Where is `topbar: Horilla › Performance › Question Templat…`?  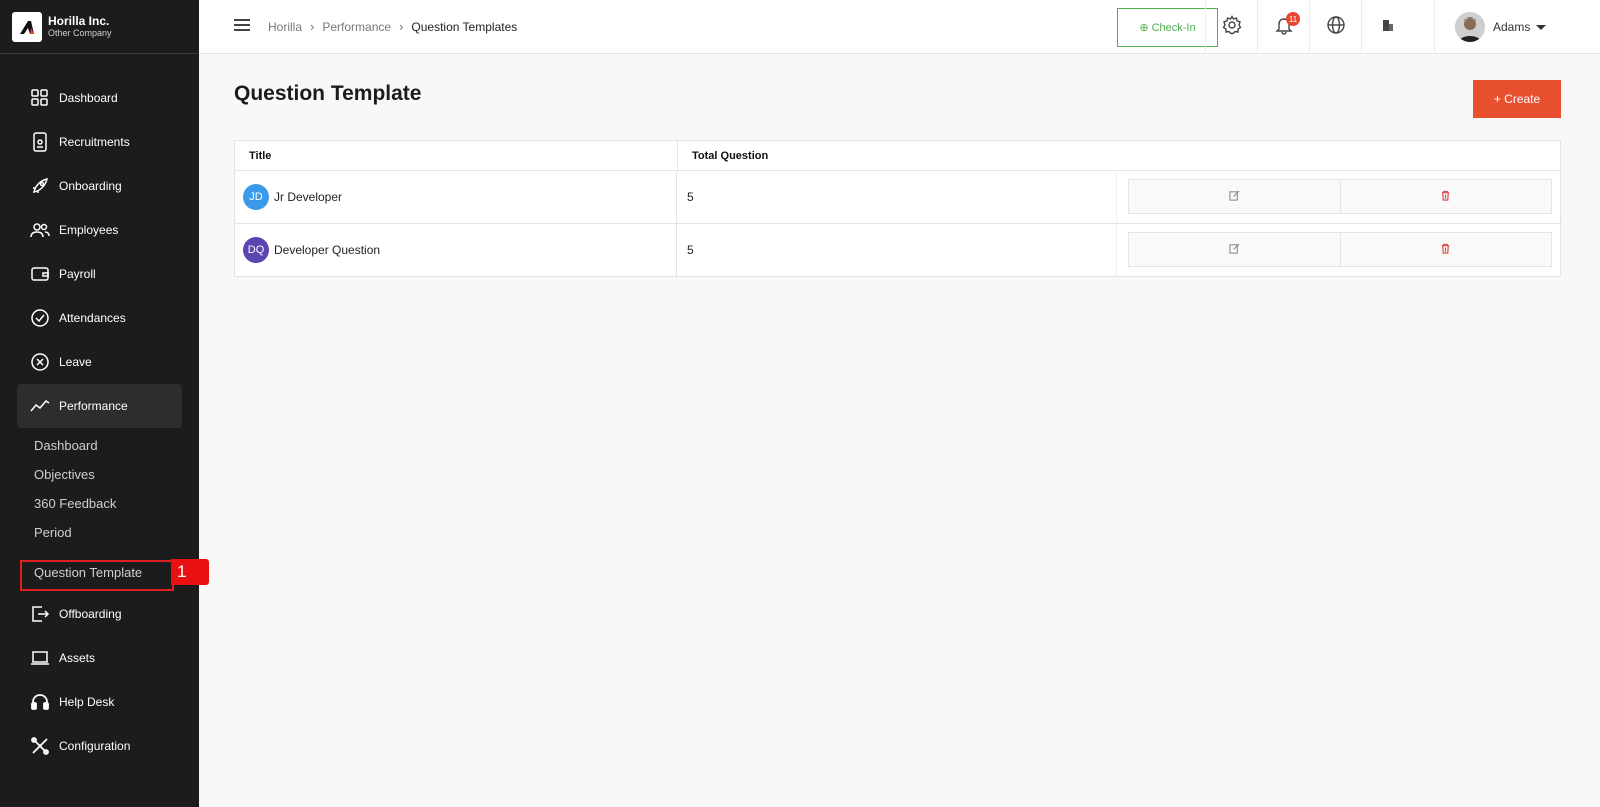
topbar: Horilla › Performance › Question Templat… is located at coordinates (899, 27).